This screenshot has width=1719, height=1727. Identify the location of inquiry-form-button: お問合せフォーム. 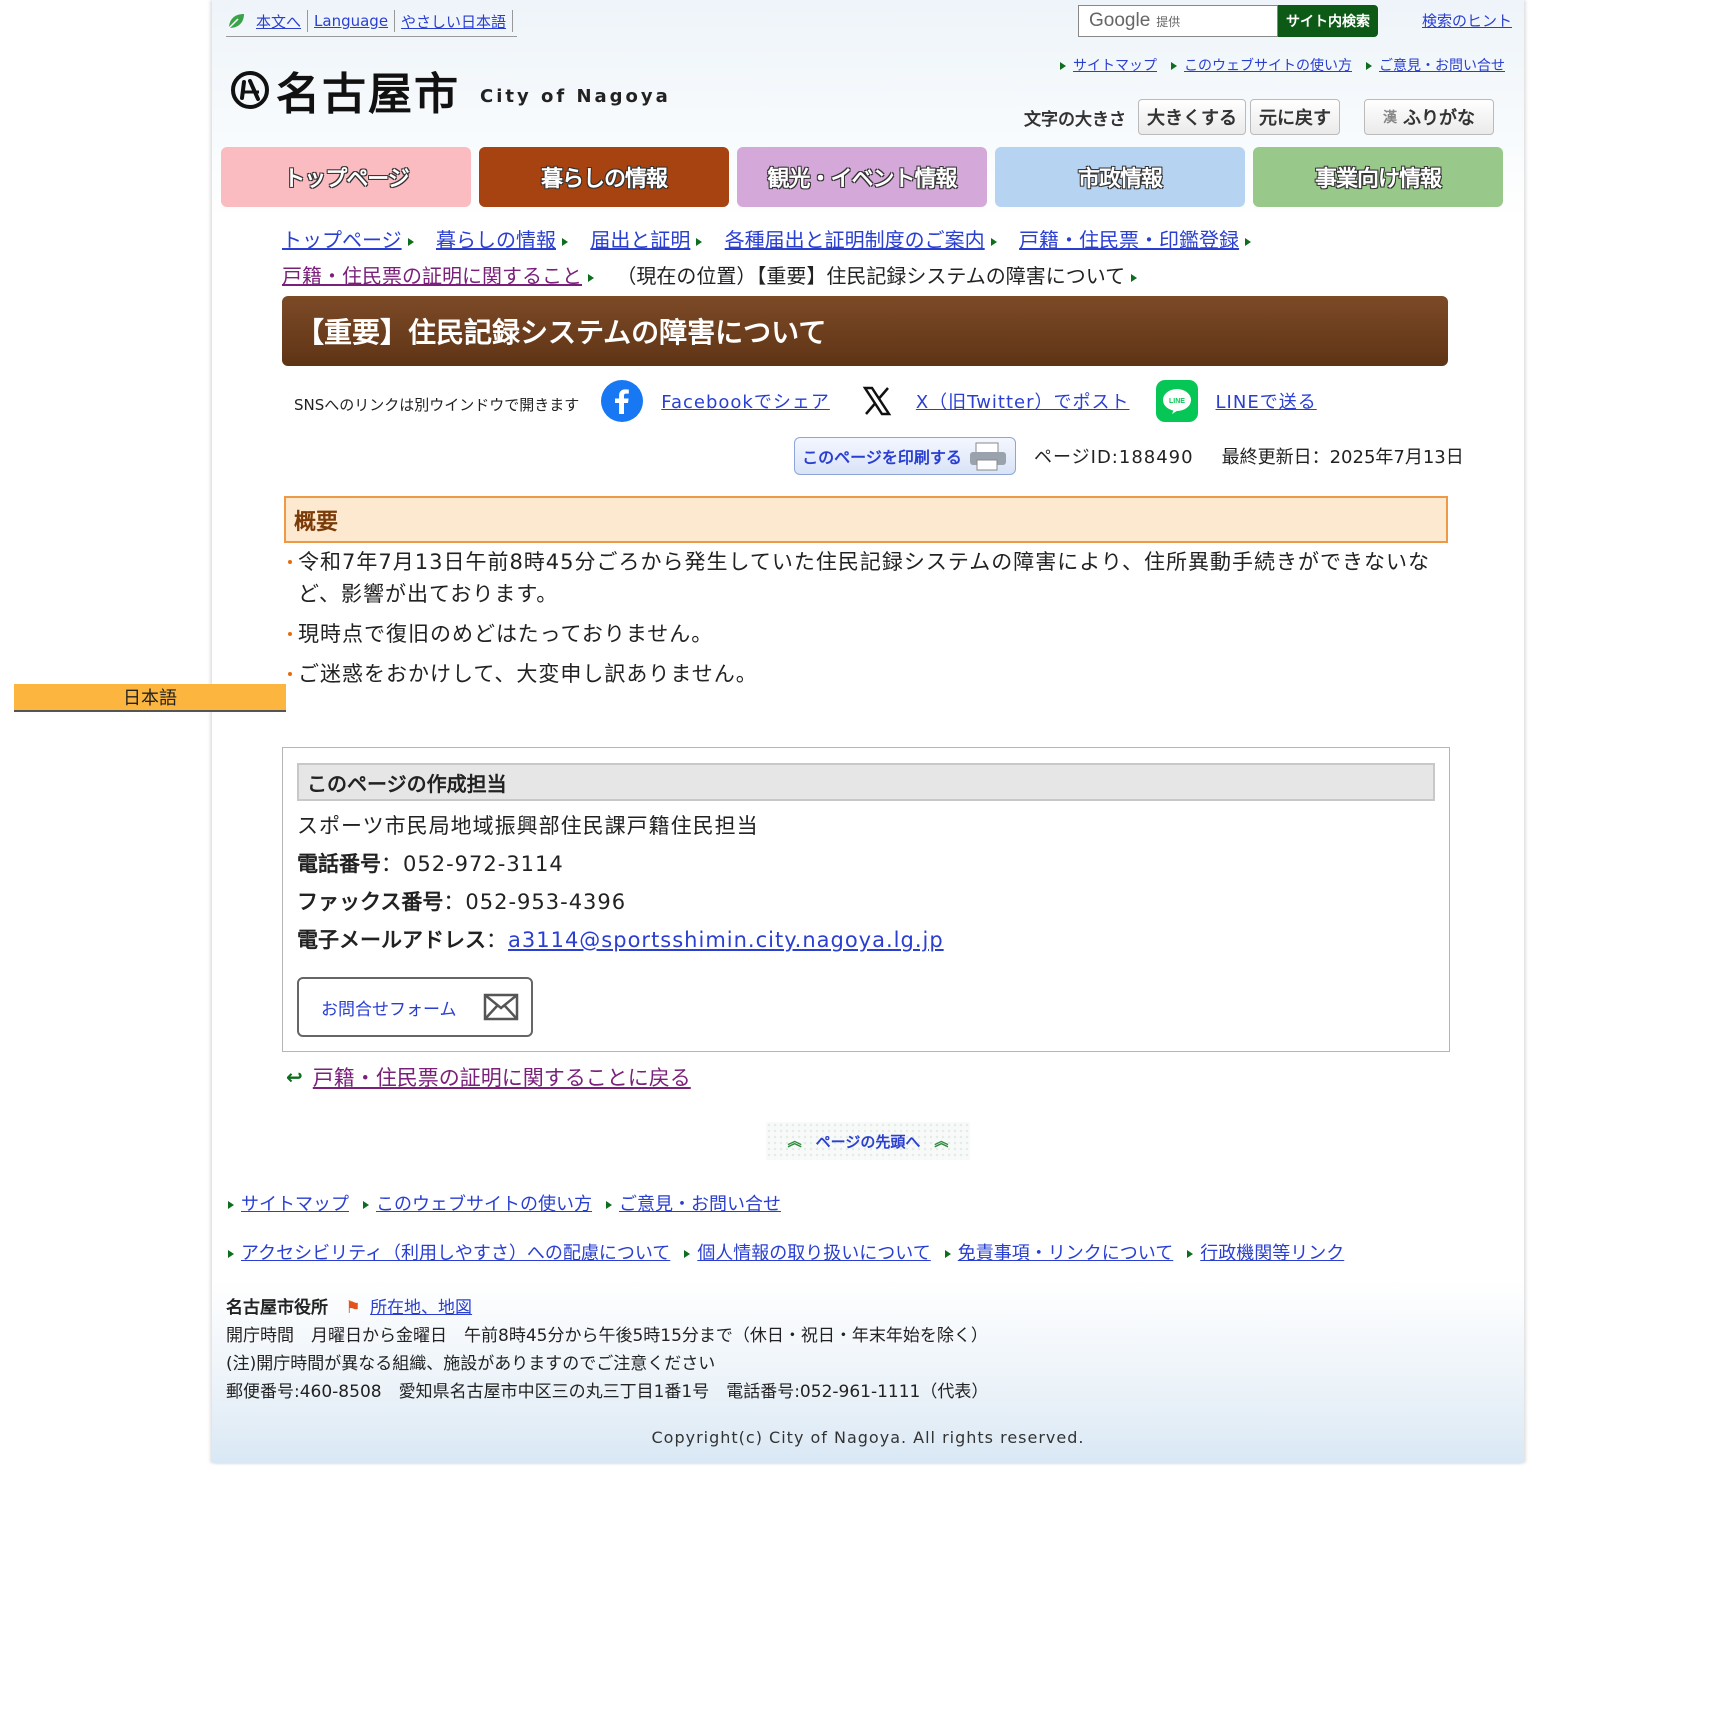
(415, 1007).